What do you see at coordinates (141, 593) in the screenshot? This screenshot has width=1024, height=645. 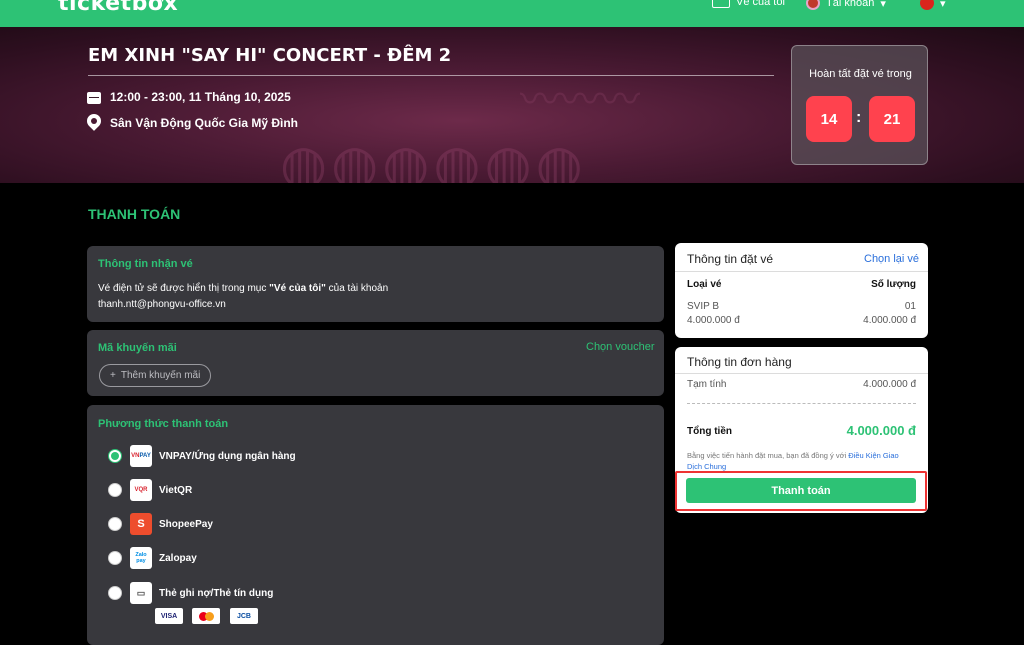 I see `credit-card-icon: ▭` at bounding box center [141, 593].